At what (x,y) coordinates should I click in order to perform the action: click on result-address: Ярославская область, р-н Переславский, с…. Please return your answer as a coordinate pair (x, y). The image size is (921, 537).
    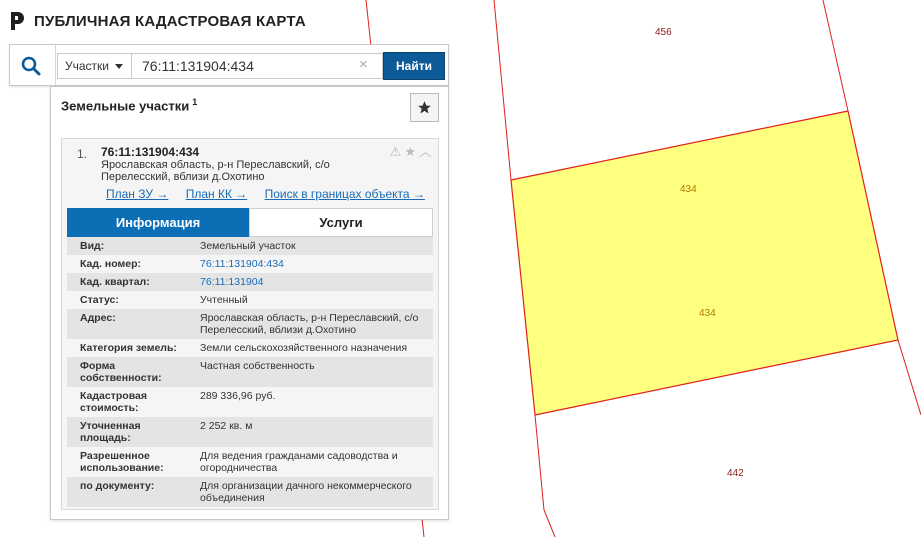
    Looking at the image, I should click on (215, 171).